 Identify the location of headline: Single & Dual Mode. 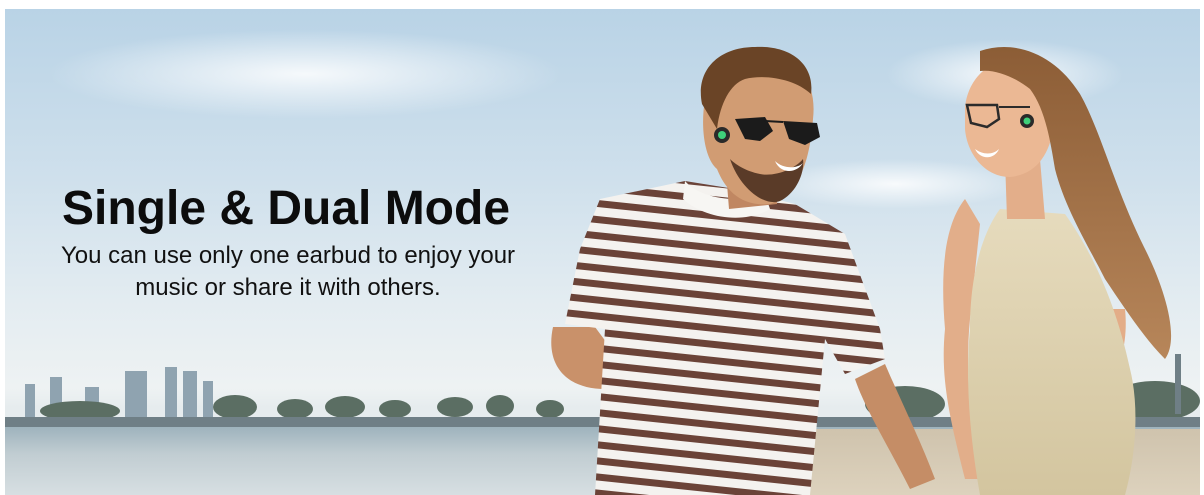
(286, 208).